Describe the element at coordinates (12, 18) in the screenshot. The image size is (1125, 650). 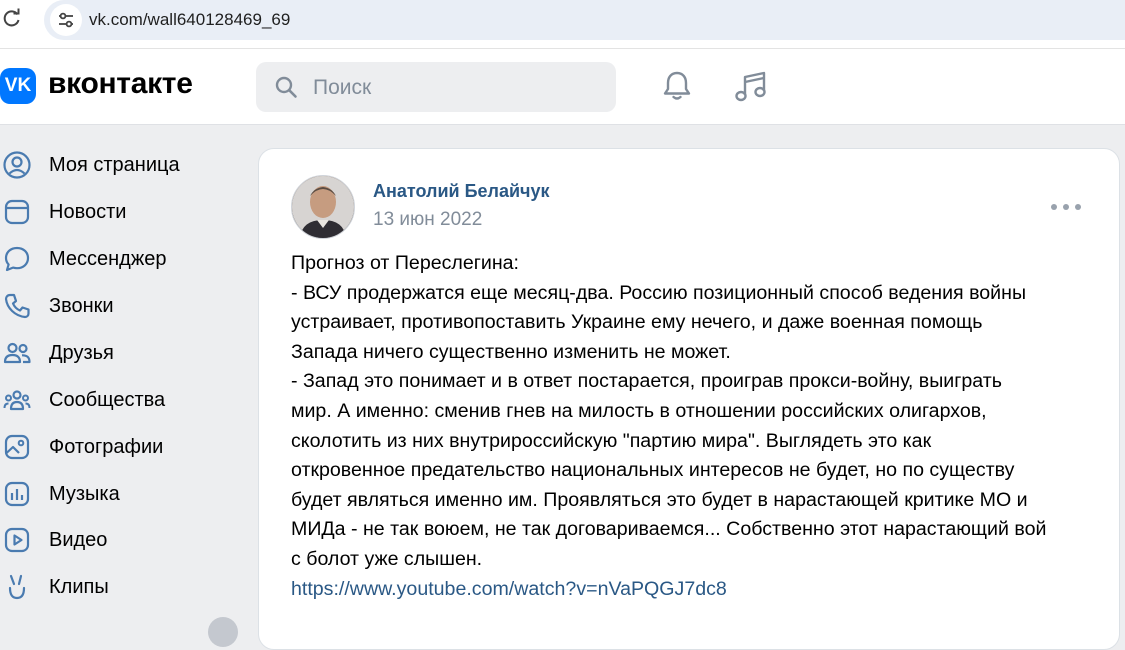
I see `reload-icon` at that location.